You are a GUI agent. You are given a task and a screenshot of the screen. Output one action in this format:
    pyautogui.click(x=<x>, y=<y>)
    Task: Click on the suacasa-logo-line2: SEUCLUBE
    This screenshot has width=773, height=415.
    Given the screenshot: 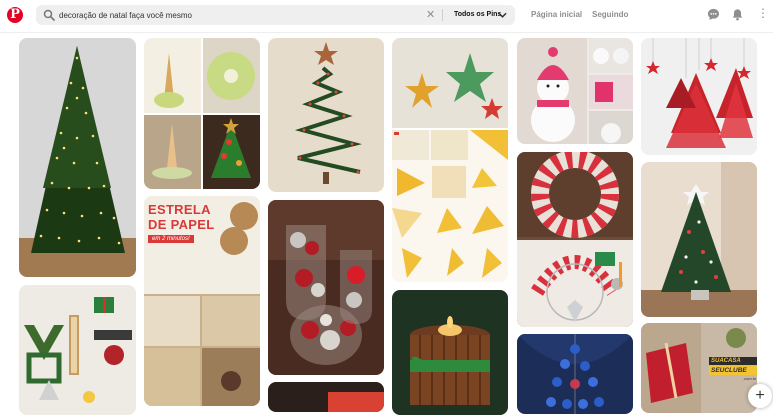 What is the action you would take?
    pyautogui.click(x=733, y=370)
    